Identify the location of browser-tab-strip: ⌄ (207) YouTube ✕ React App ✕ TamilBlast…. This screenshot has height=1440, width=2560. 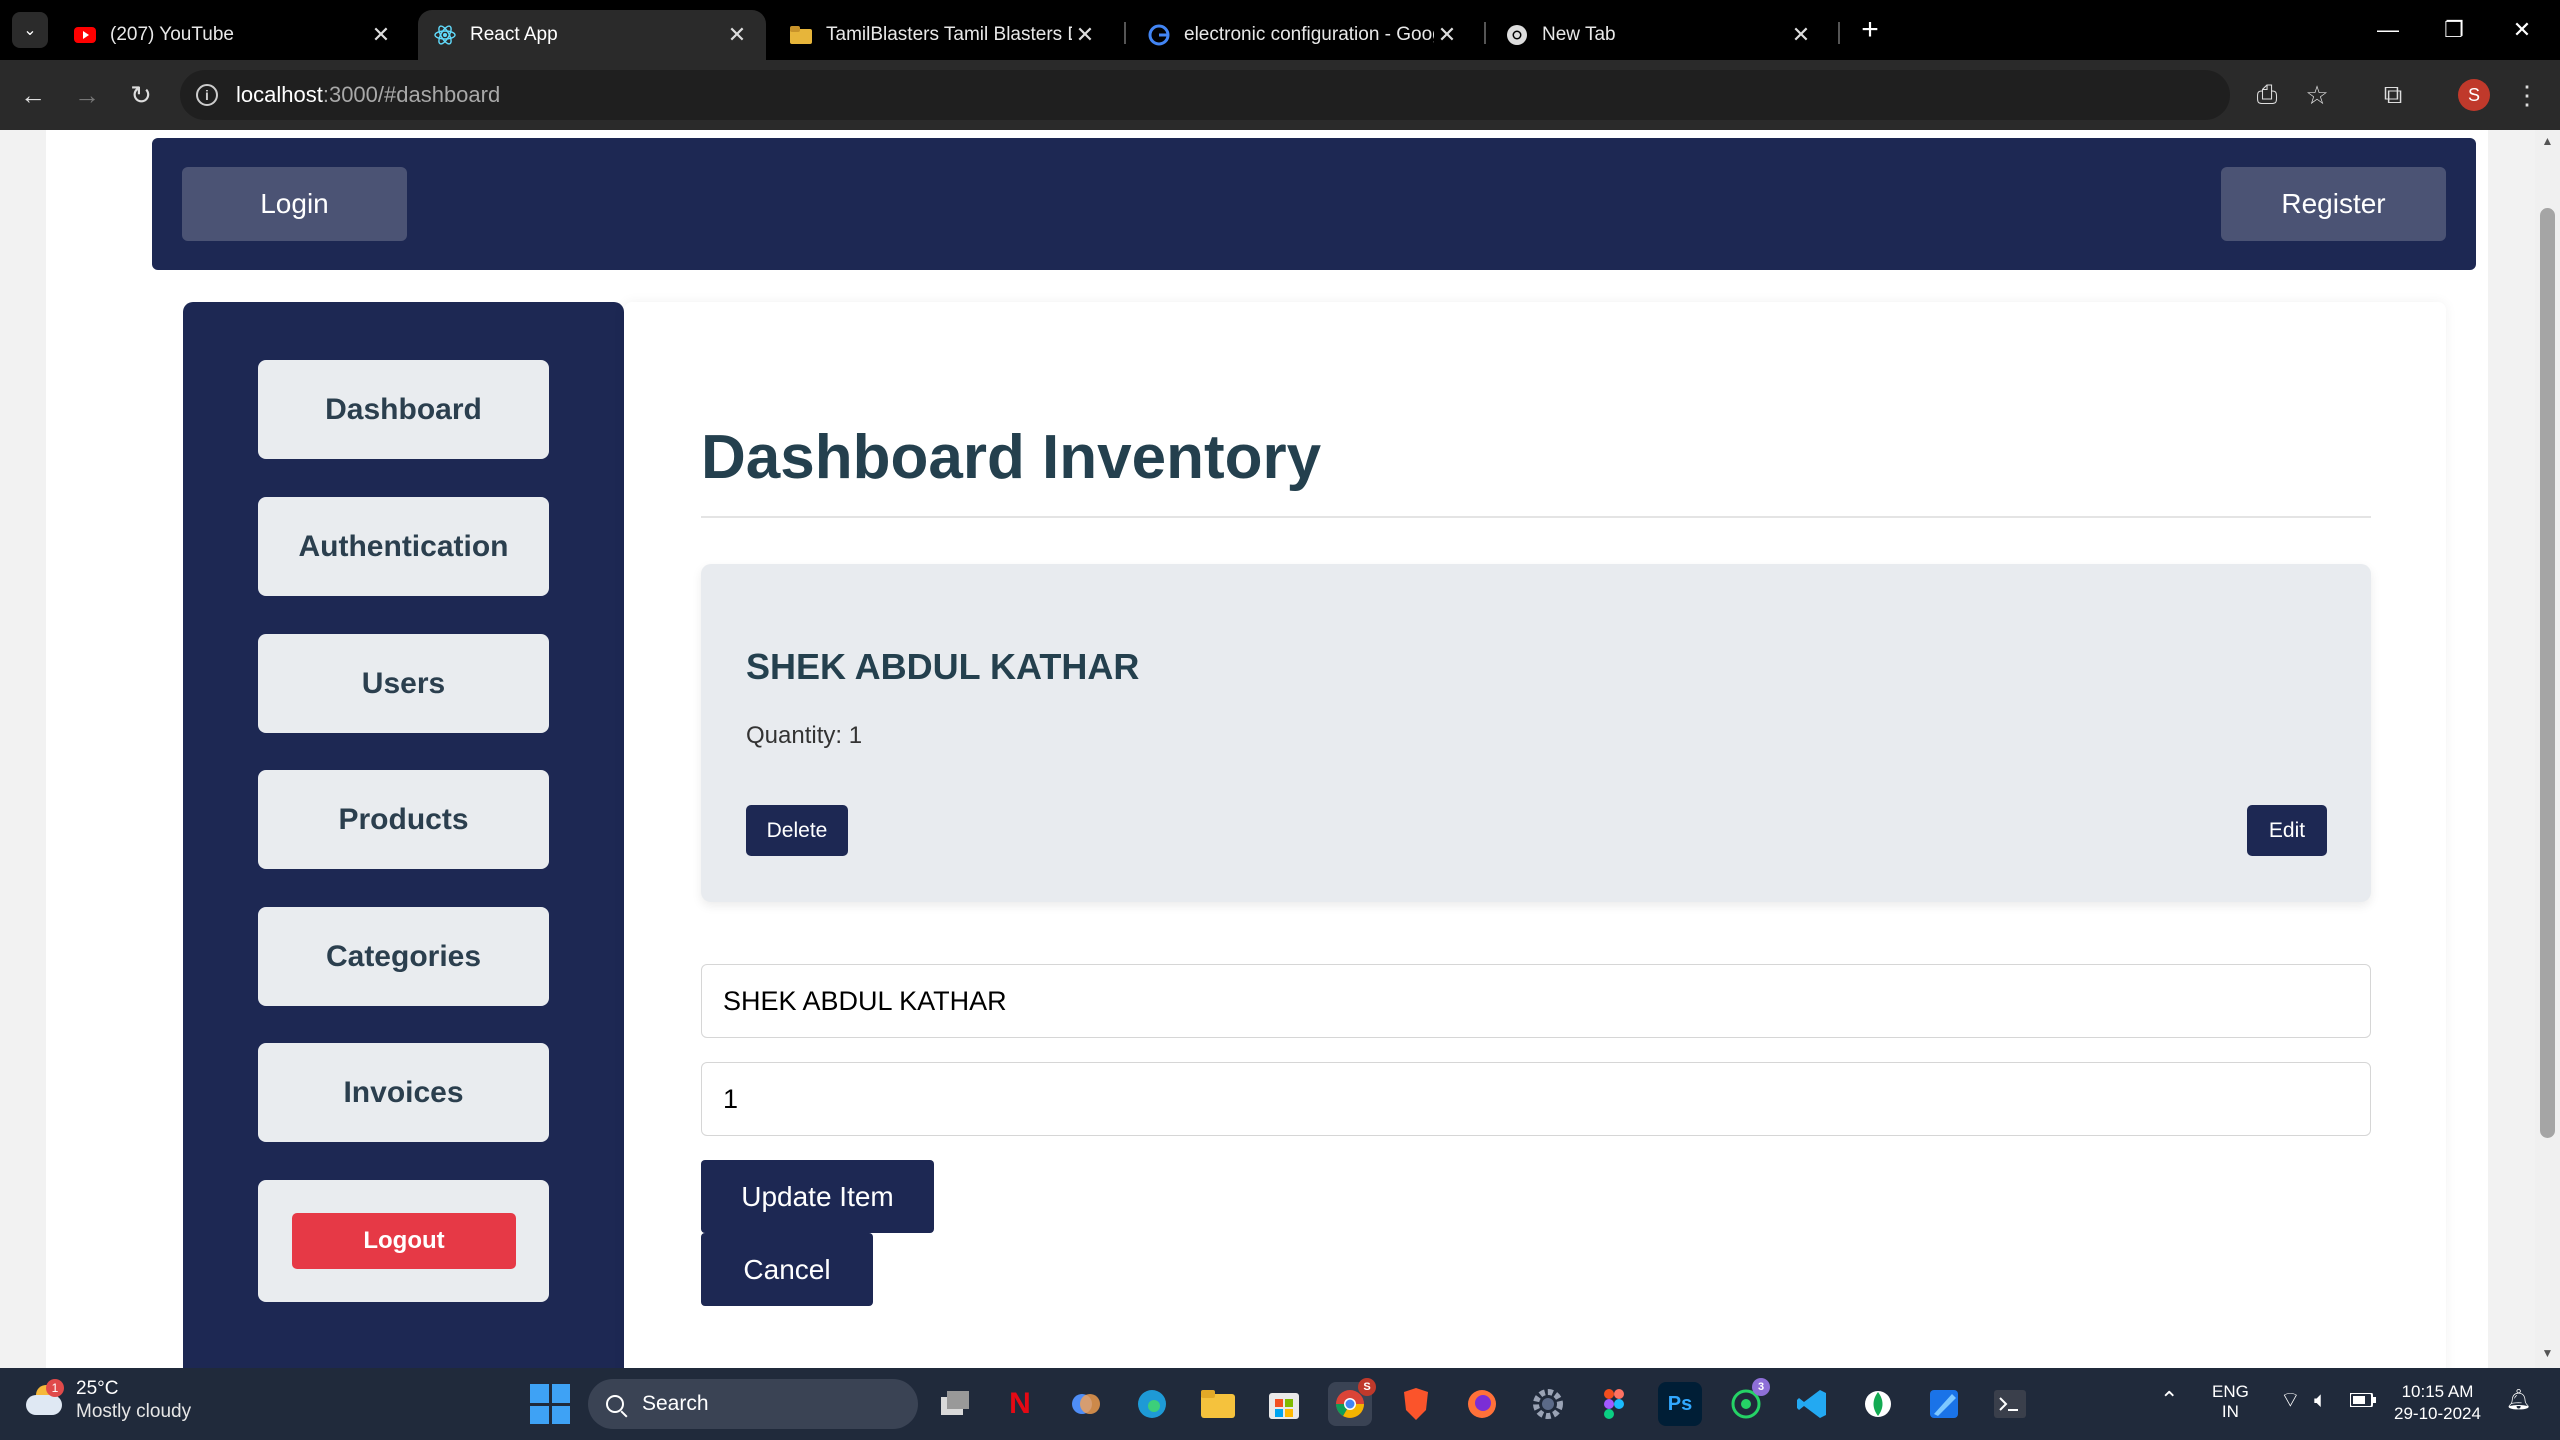
(1280, 30).